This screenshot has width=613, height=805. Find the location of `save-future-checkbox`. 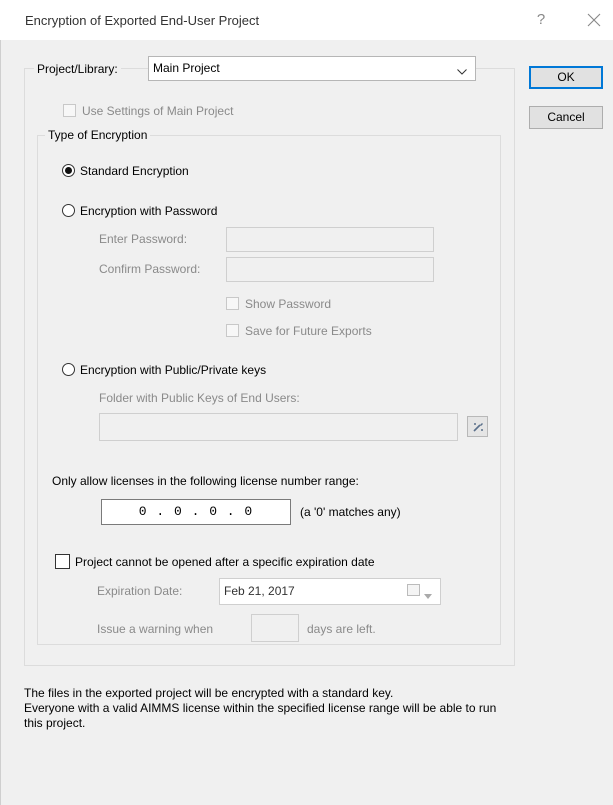

save-future-checkbox is located at coordinates (232, 330).